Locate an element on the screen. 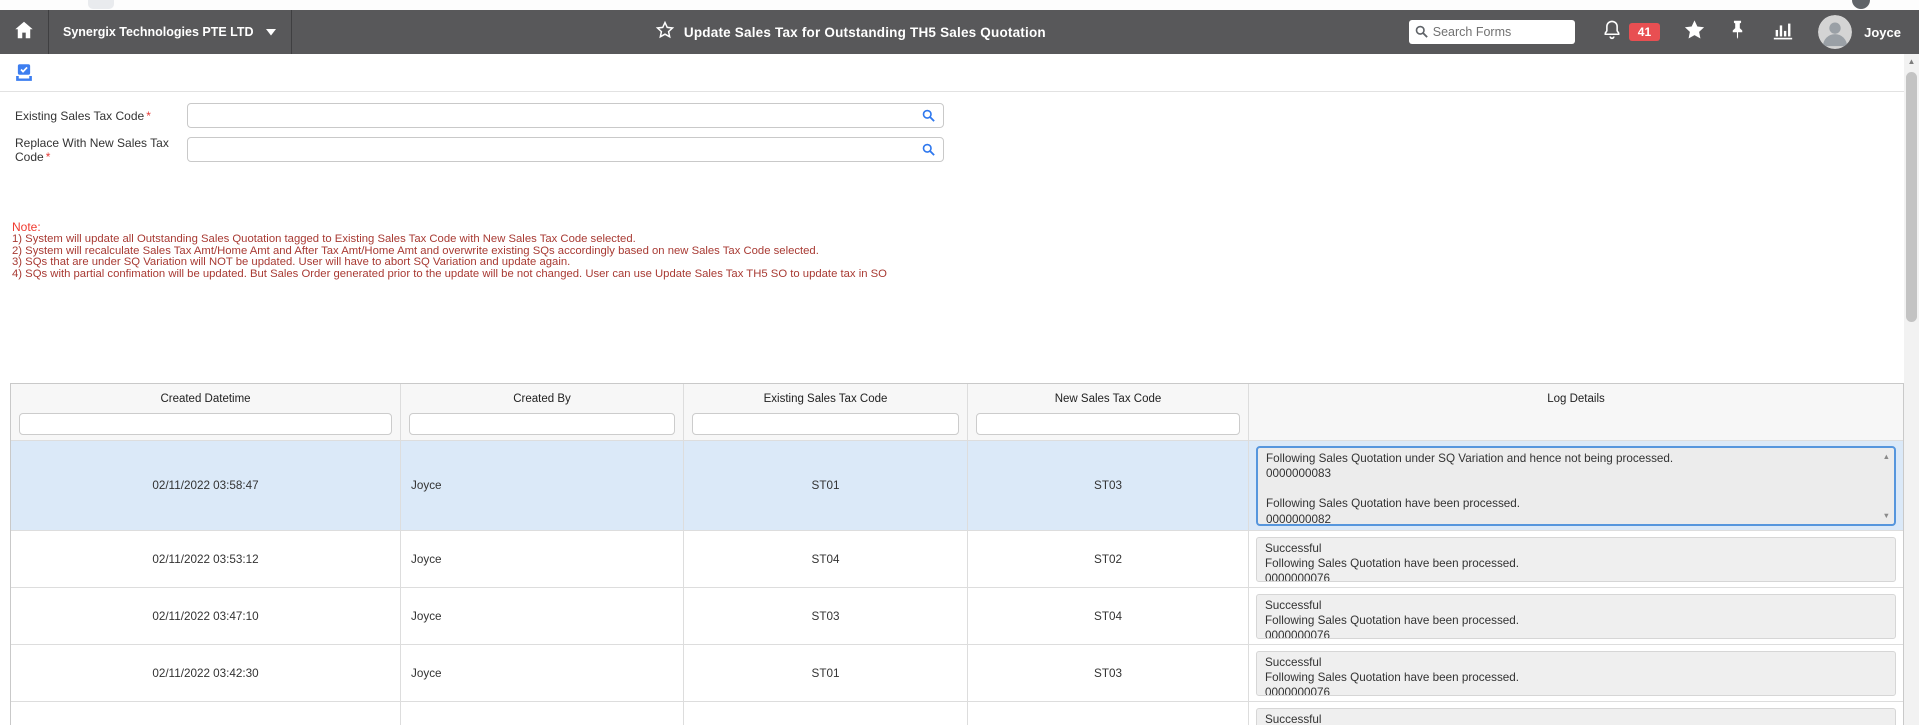 Image resolution: width=1919 pixels, height=725 pixels. reports-button is located at coordinates (1783, 32).